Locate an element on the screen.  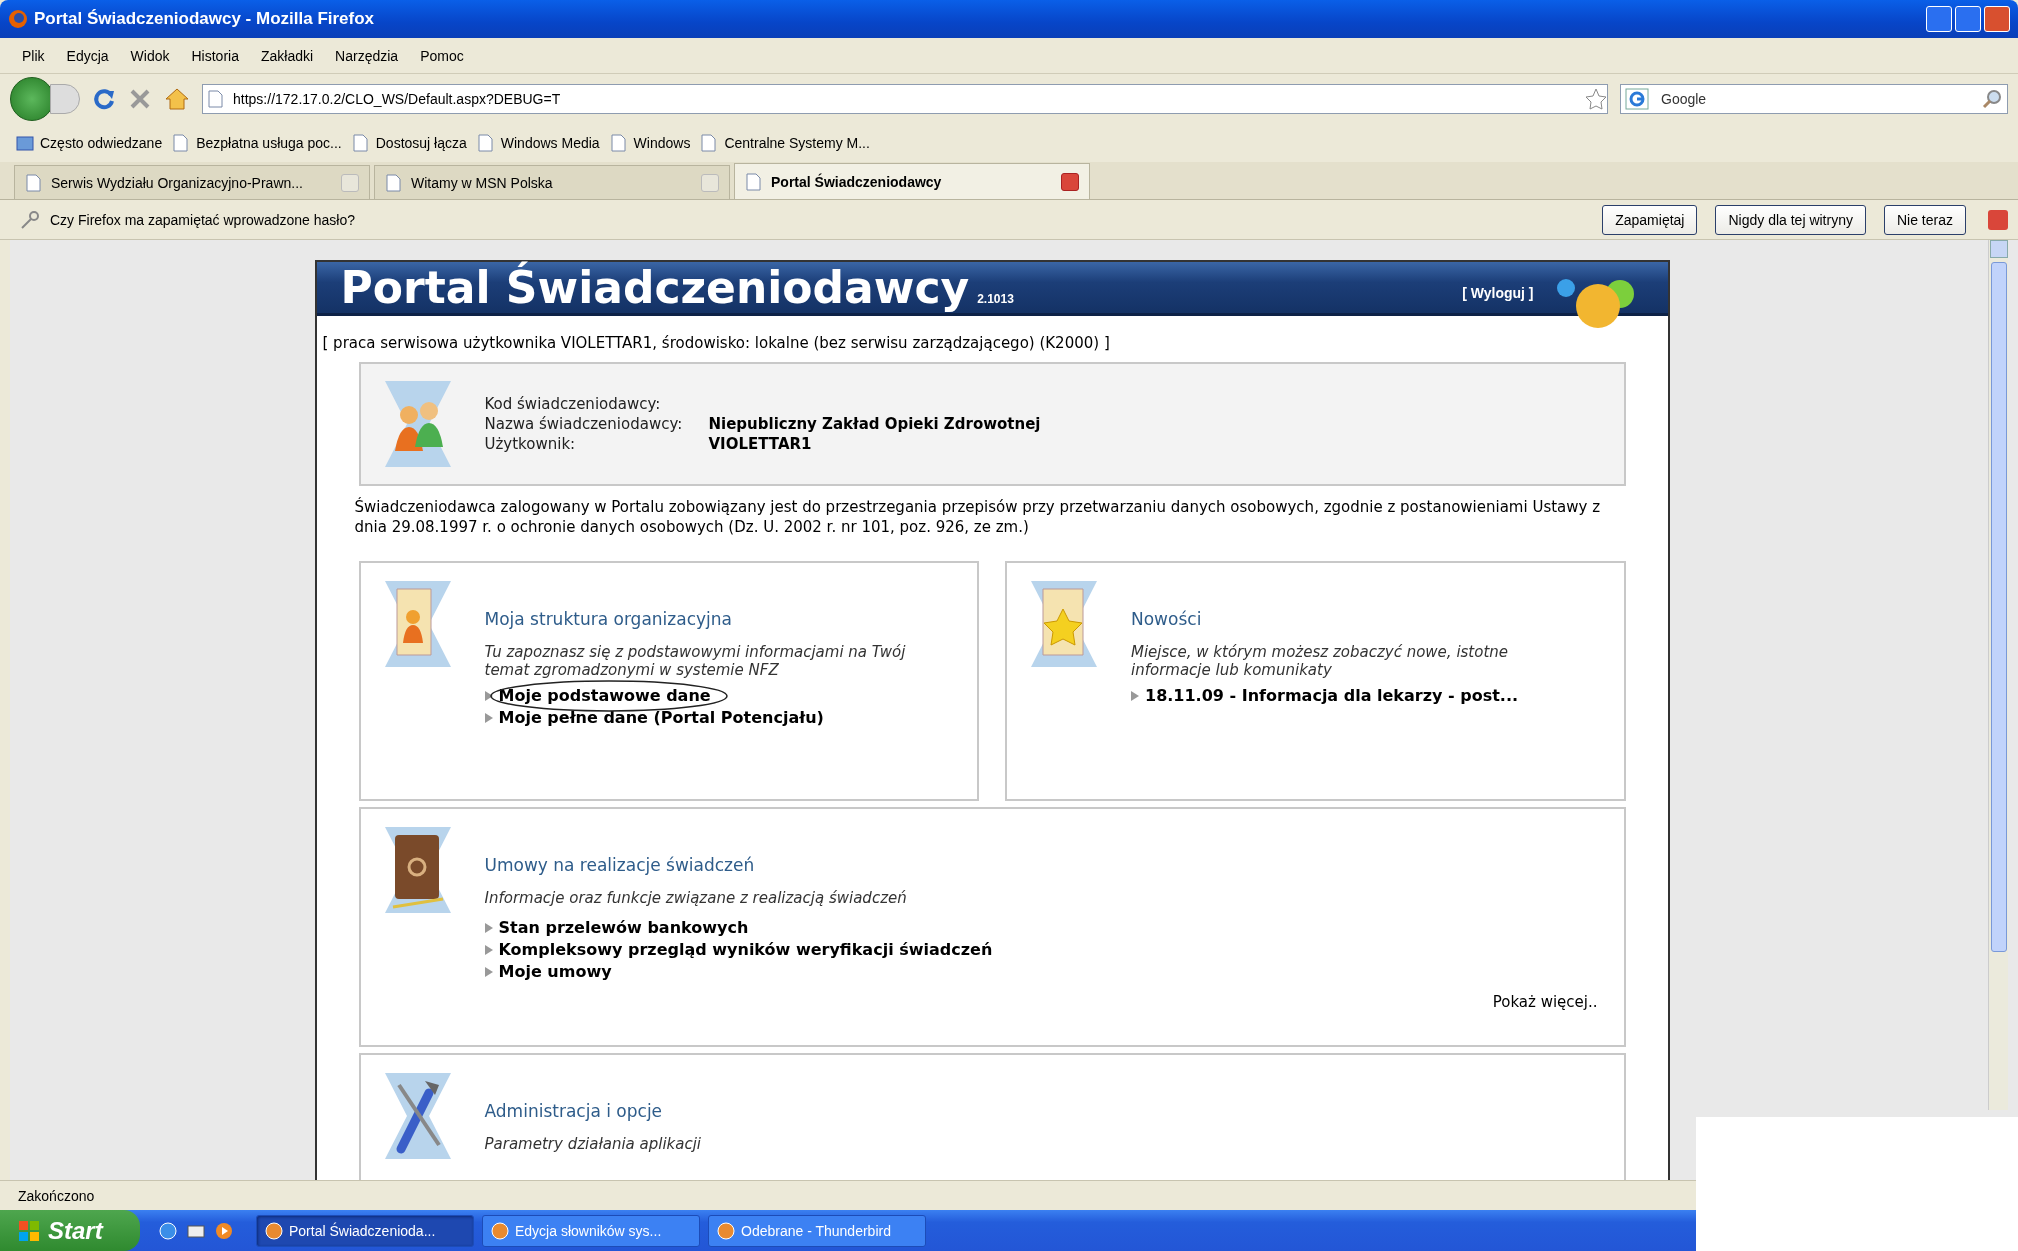
search-icon is located at coordinates (1992, 99).